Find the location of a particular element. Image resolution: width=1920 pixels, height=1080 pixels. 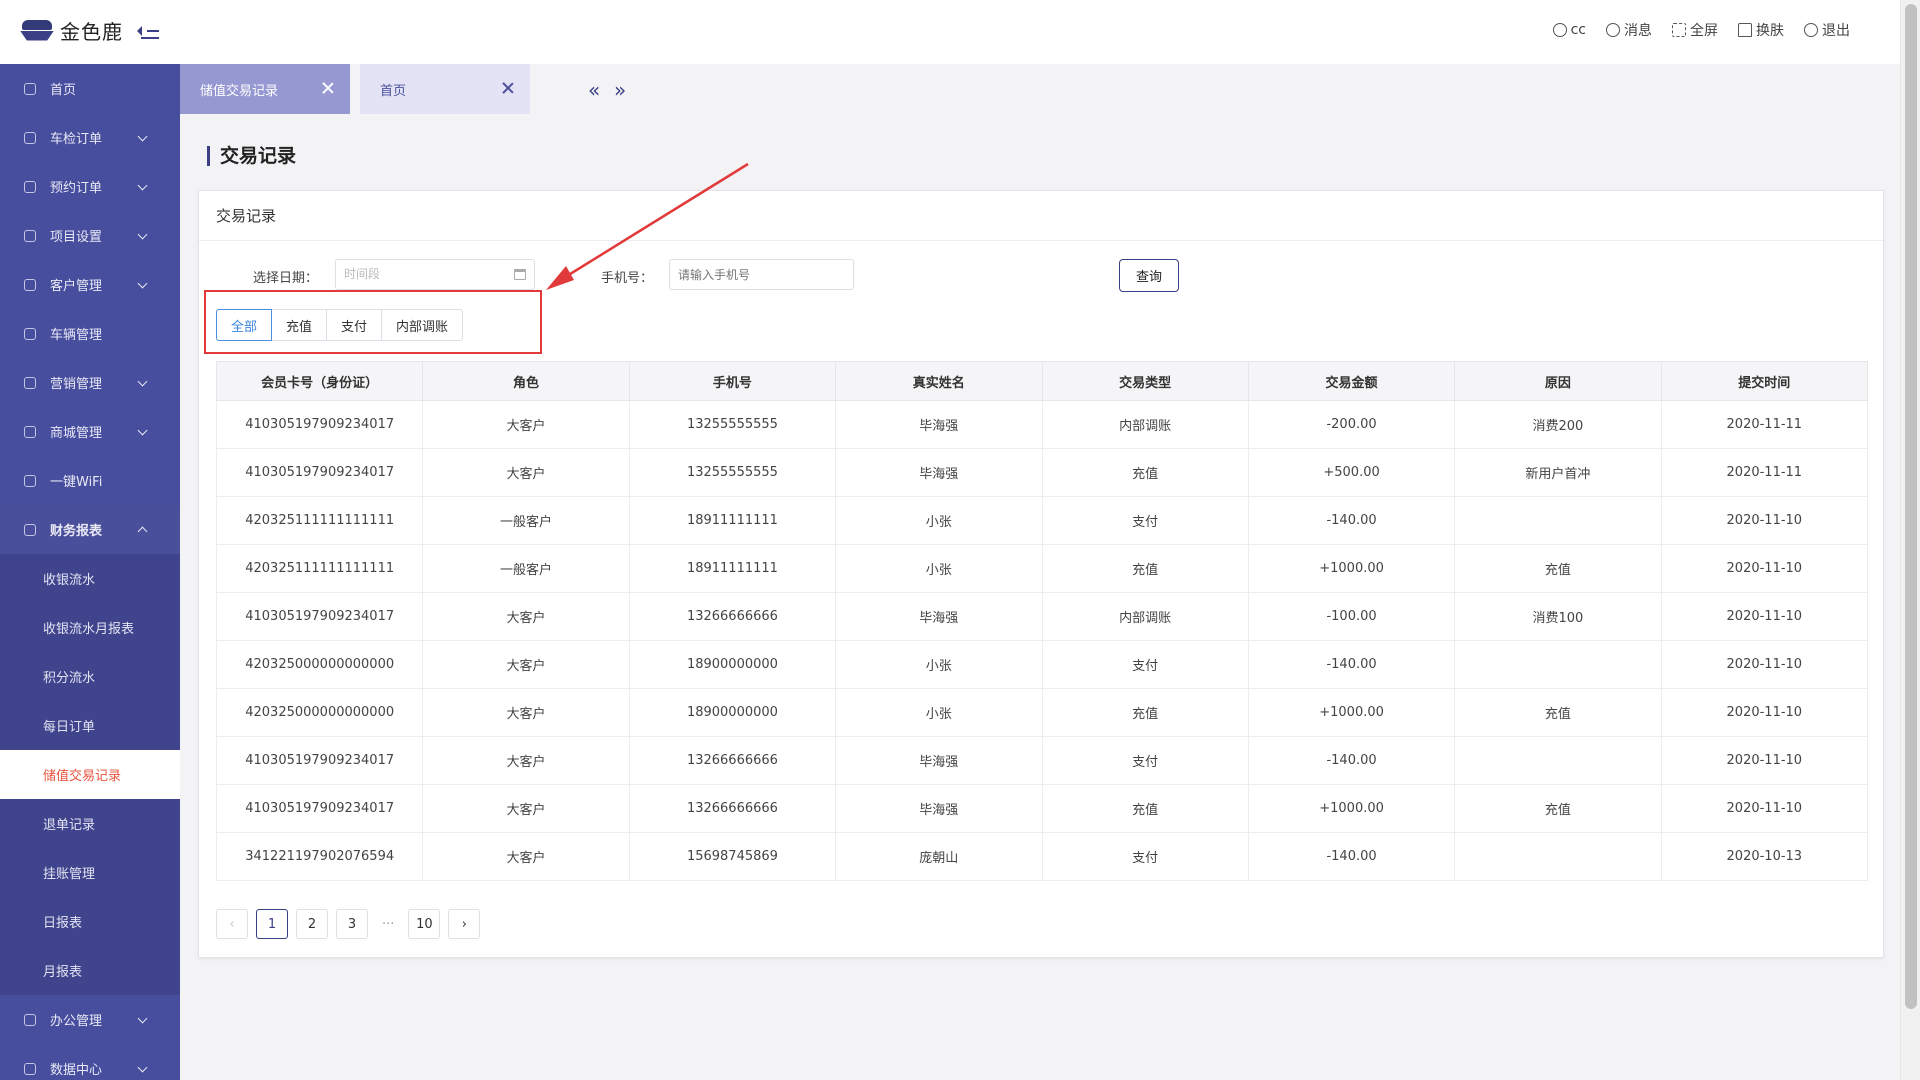

sidebar-item-finance: 财务报表 is located at coordinates (90, 529).